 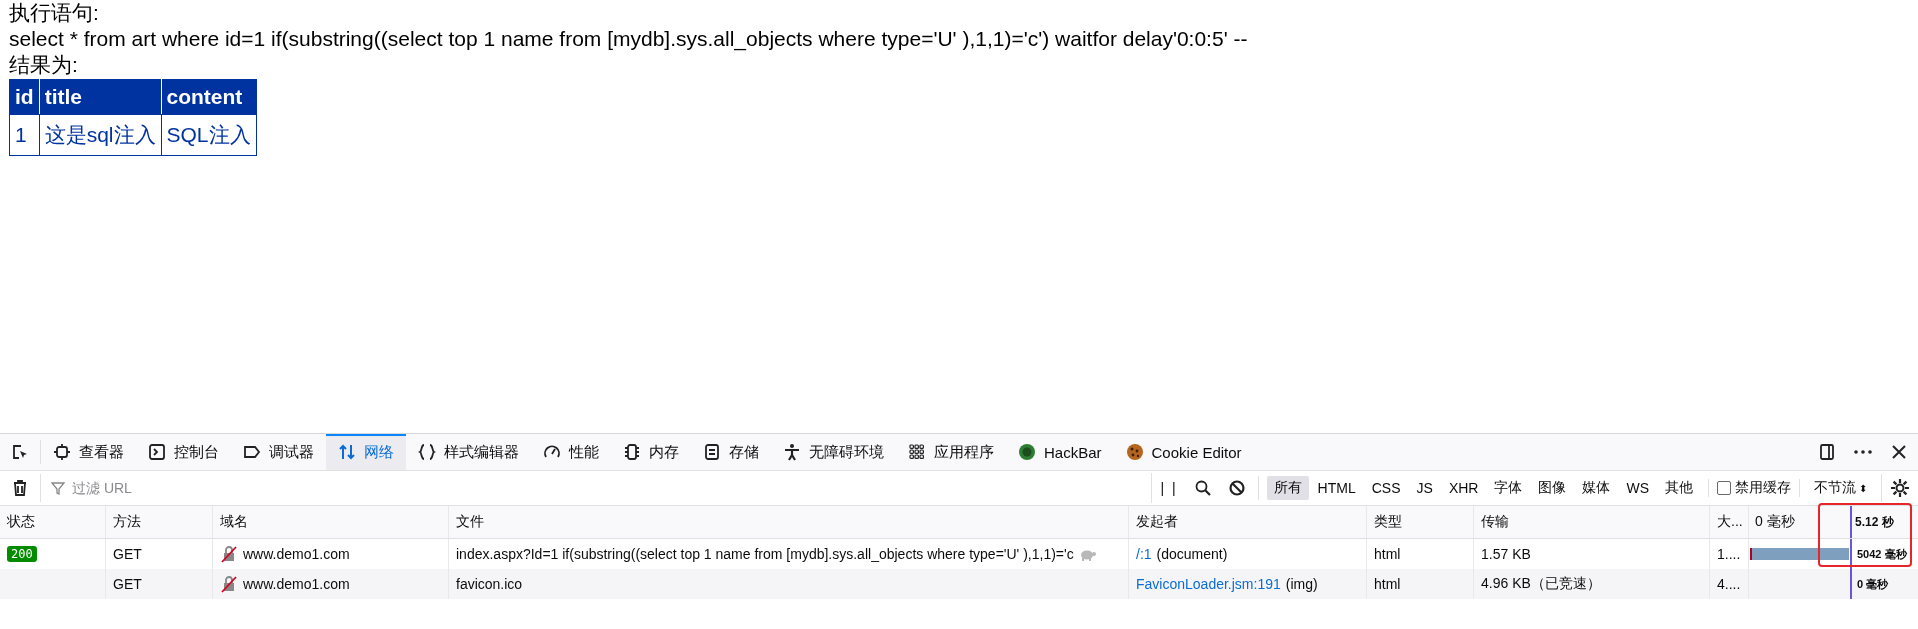 What do you see at coordinates (1900, 488) in the screenshot?
I see `settings-icon` at bounding box center [1900, 488].